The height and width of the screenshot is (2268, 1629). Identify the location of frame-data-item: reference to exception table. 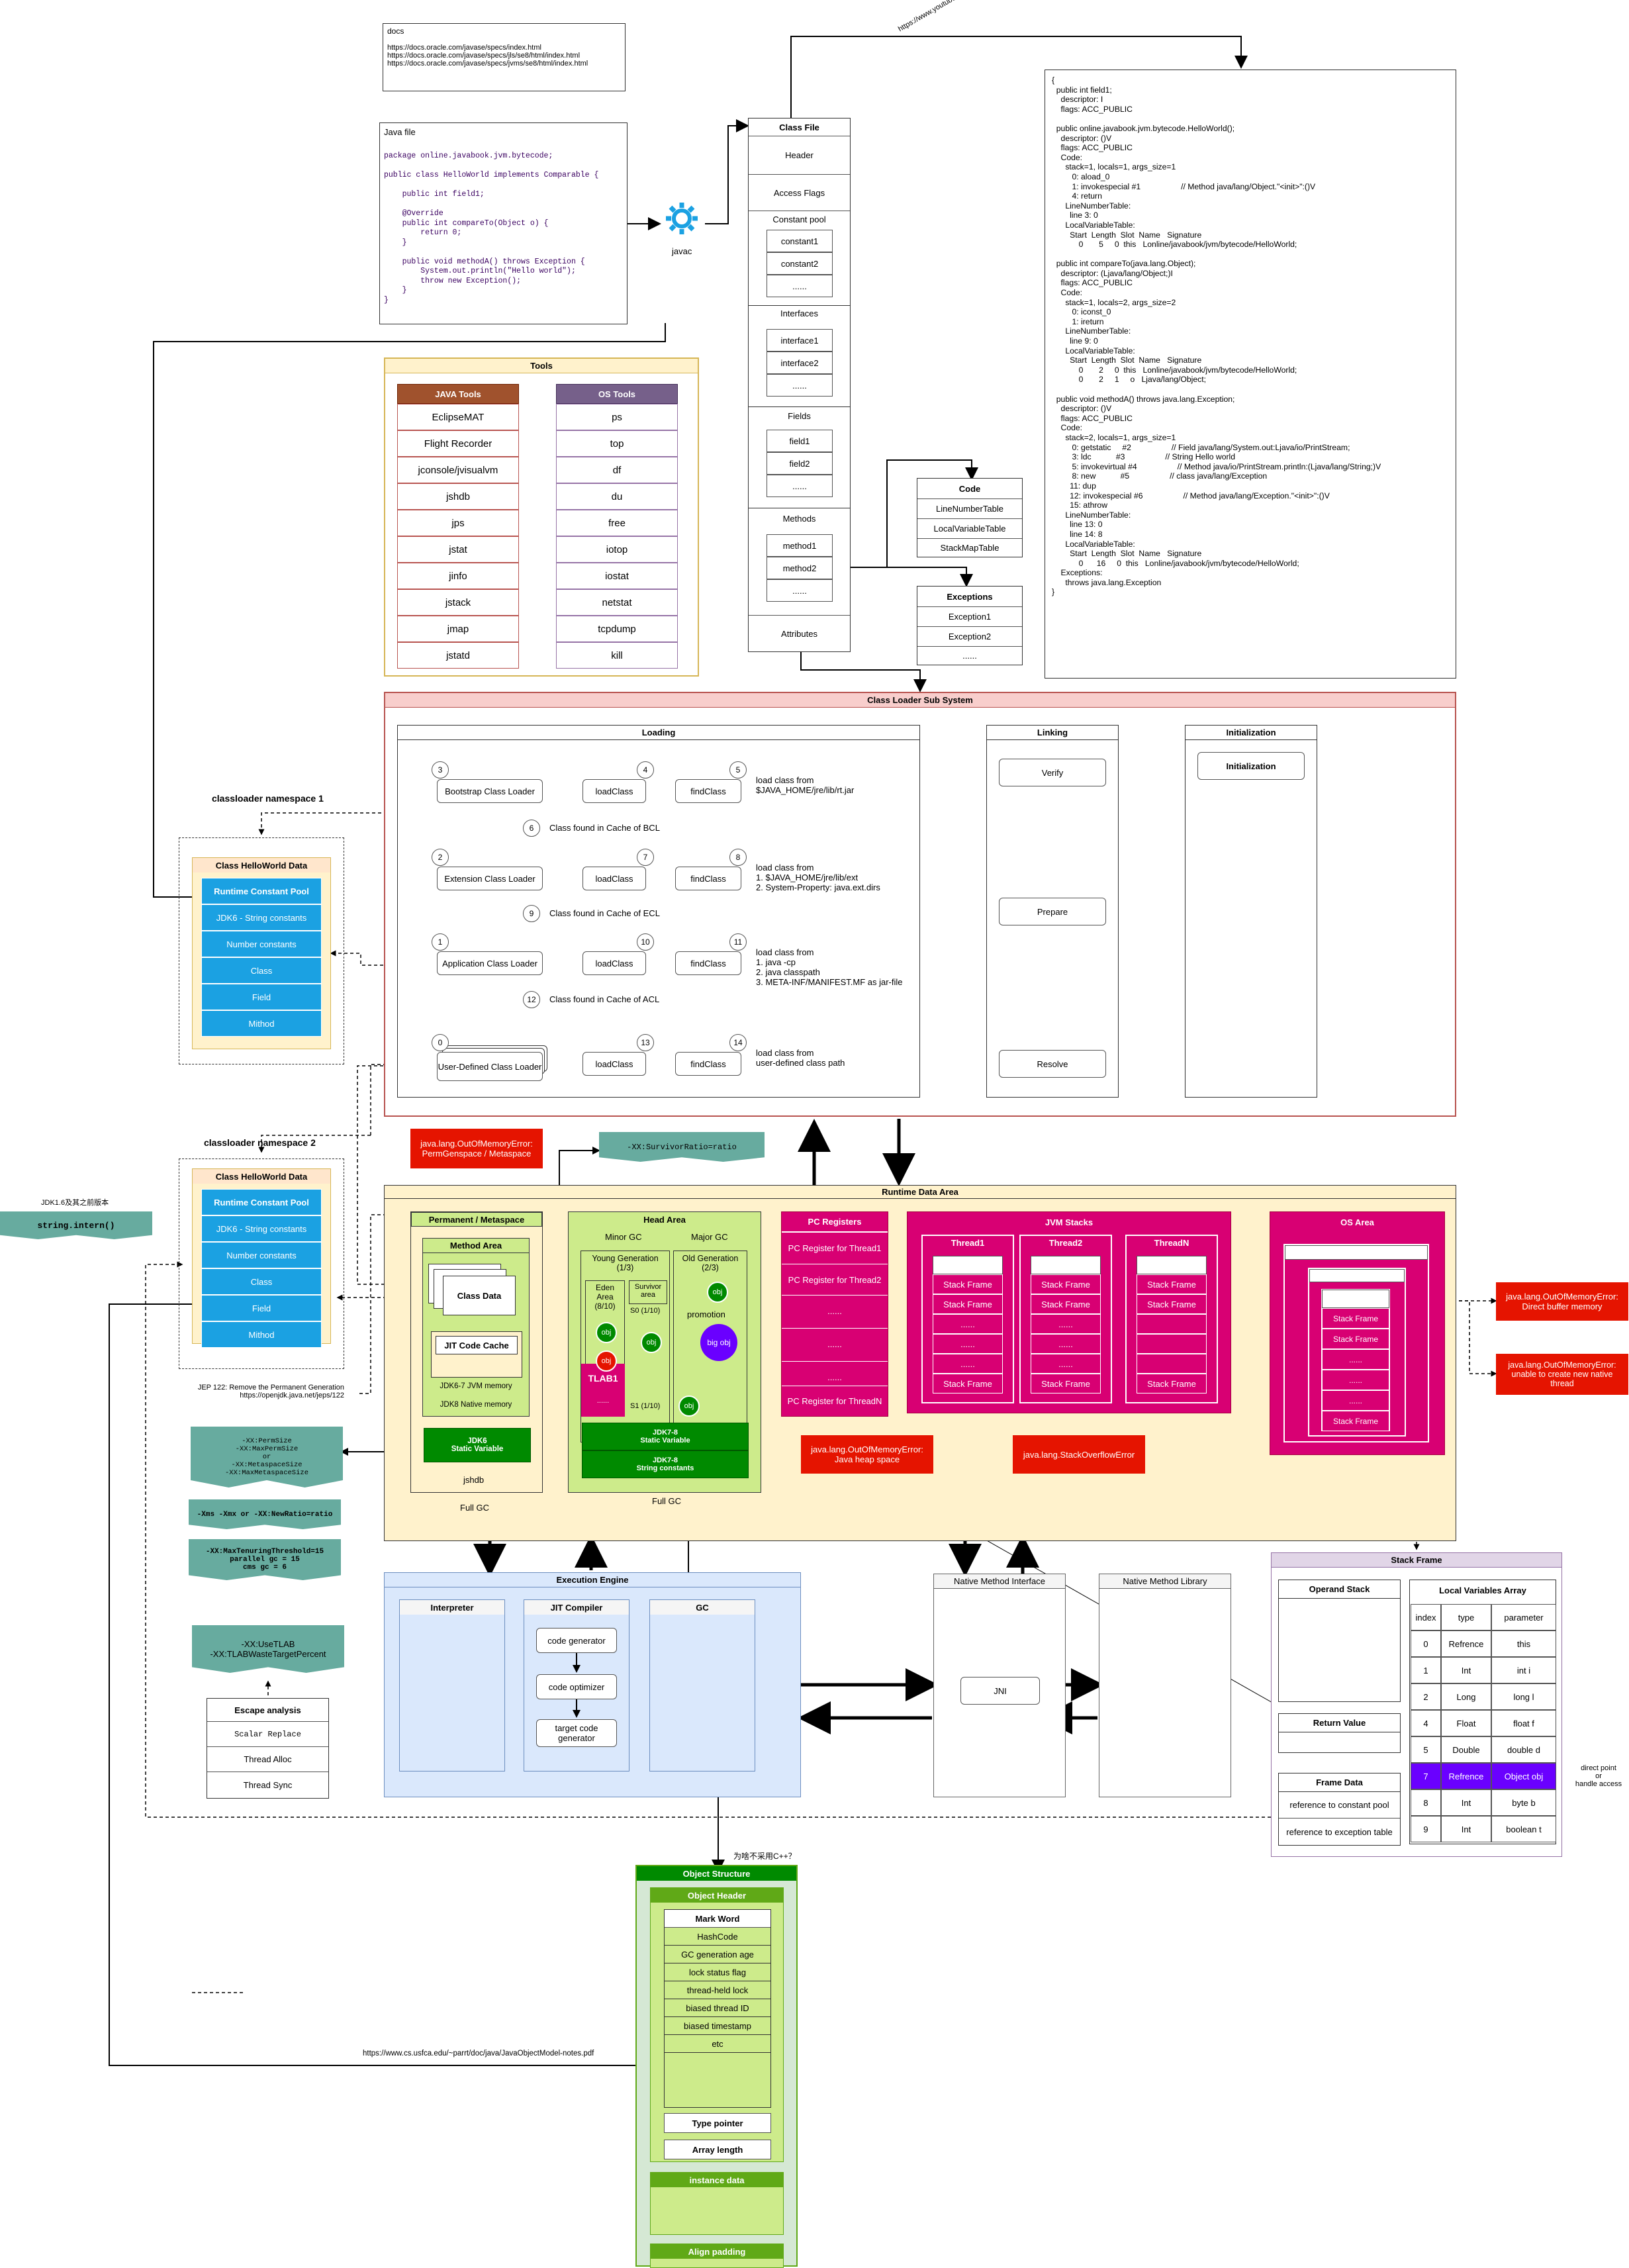
(1339, 1832).